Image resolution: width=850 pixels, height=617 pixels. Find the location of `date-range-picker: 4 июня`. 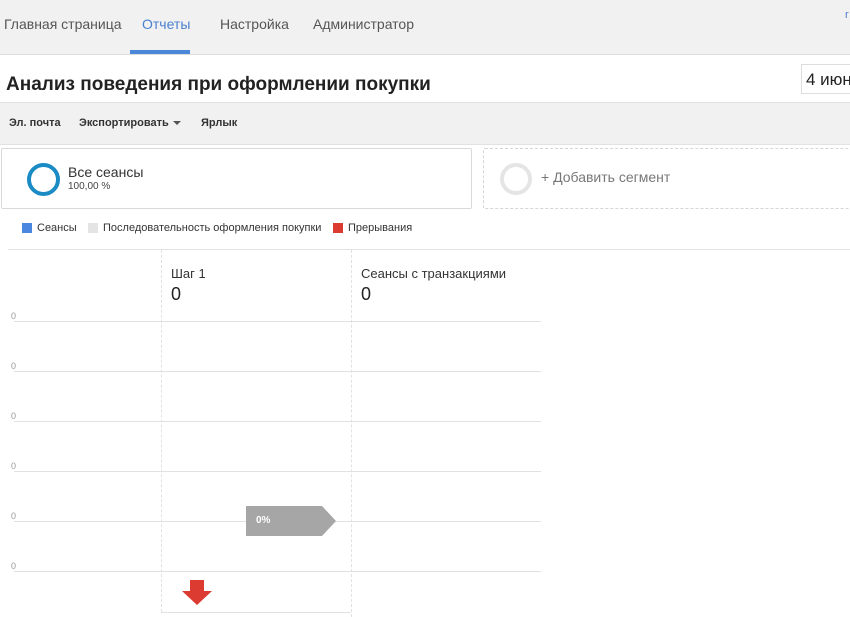

date-range-picker: 4 июня is located at coordinates (825, 79).